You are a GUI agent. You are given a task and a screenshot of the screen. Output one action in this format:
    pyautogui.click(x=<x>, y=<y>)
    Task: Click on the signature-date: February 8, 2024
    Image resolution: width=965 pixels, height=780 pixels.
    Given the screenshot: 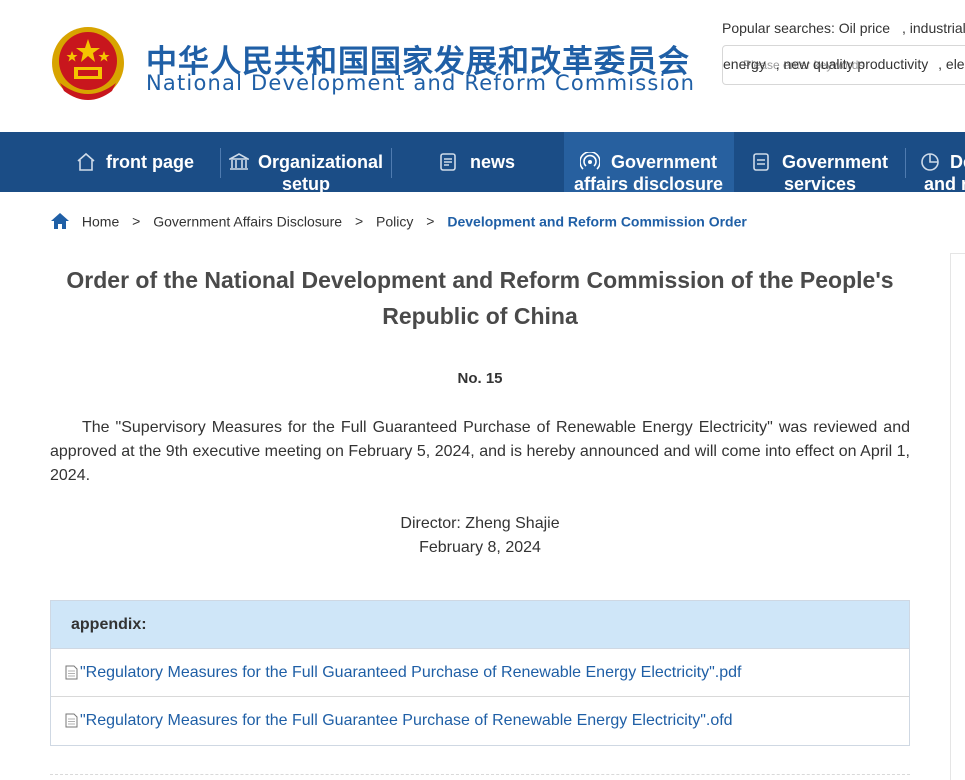 What is the action you would take?
    pyautogui.click(x=480, y=547)
    